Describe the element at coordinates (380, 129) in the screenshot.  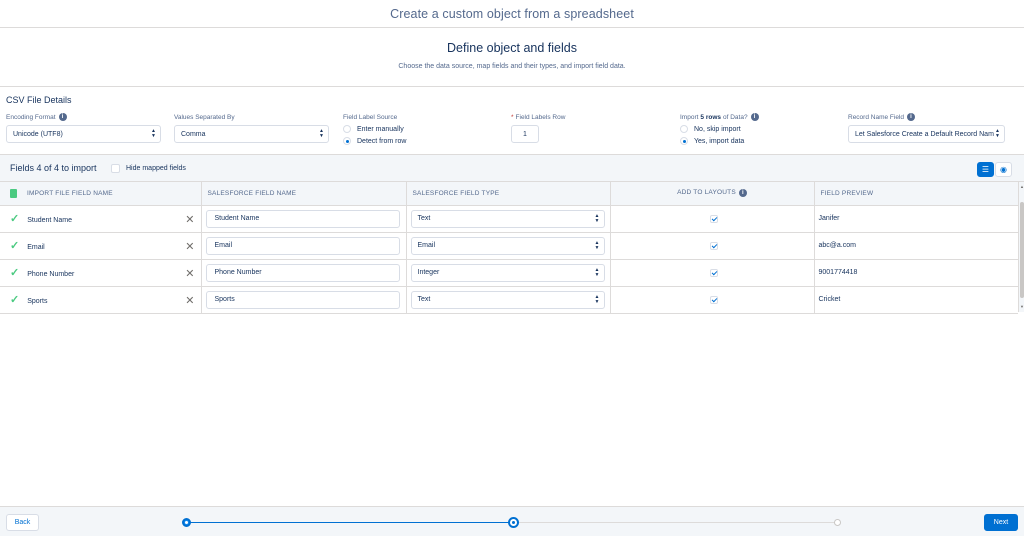
I see `radio-label: Enter manually` at that location.